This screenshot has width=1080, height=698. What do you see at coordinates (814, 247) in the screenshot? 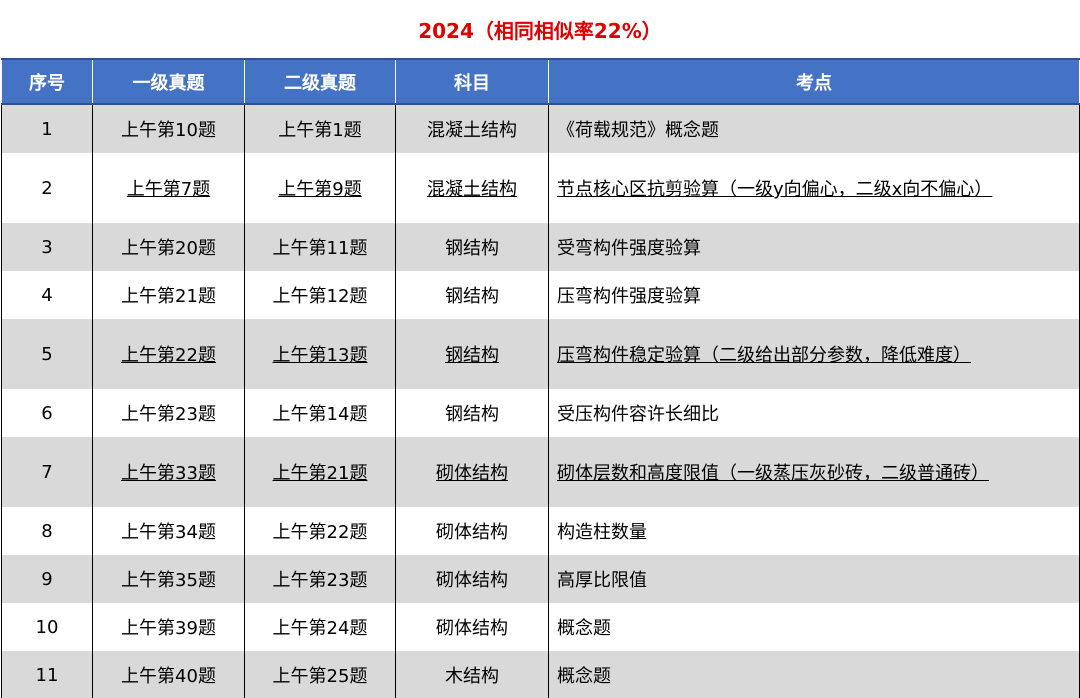
I see `cell-point: 受弯构件强度验算` at bounding box center [814, 247].